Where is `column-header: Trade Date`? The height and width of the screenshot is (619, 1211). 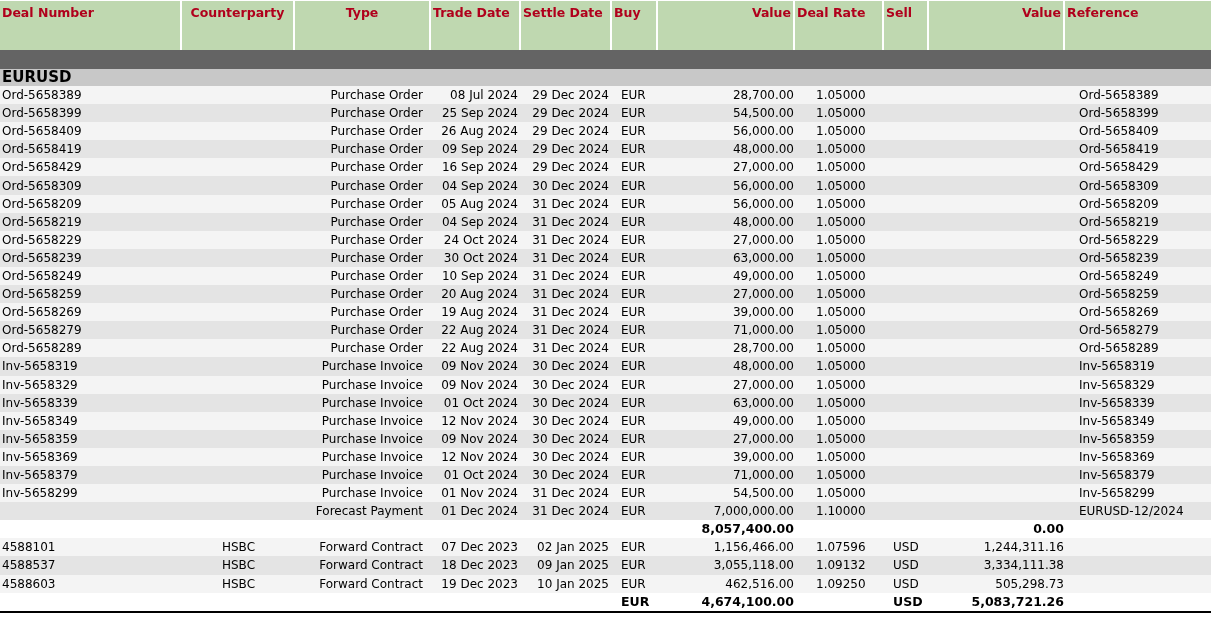 column-header: Trade Date is located at coordinates (476, 25).